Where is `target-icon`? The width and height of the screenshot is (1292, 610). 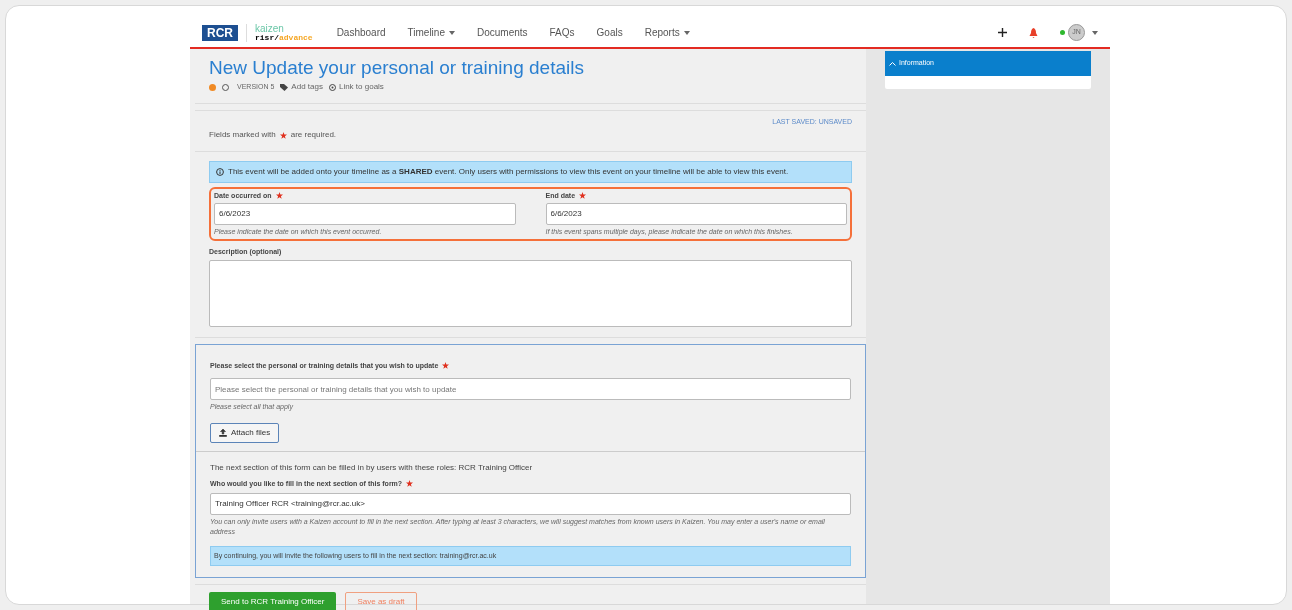
target-icon is located at coordinates (332, 87).